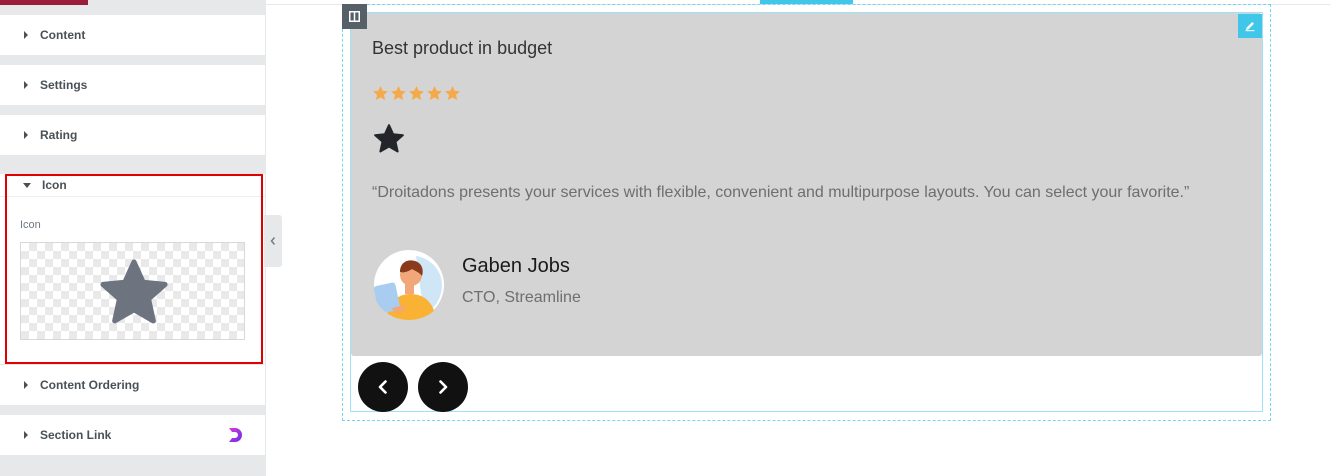  I want to click on chevron-right-icon, so click(443, 387).